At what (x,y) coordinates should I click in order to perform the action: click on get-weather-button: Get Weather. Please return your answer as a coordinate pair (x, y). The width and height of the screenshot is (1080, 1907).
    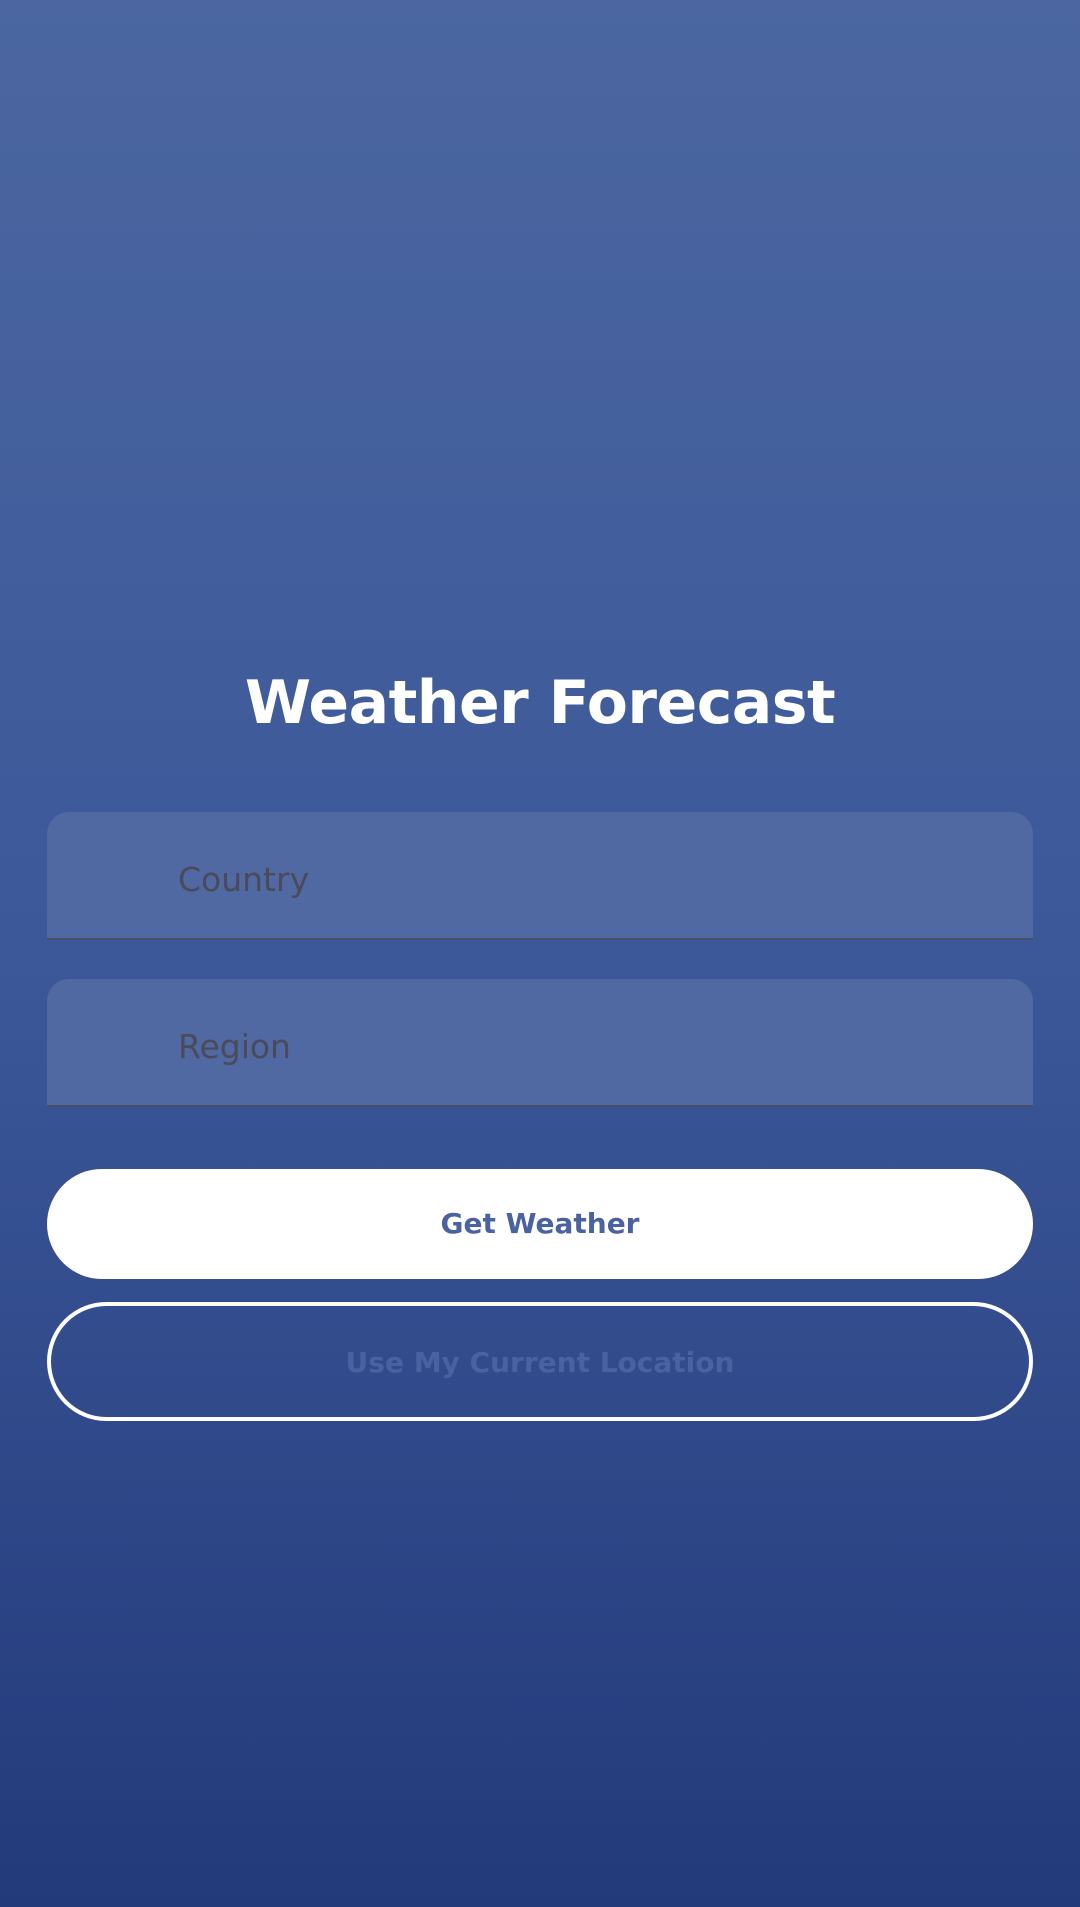
    Looking at the image, I should click on (540, 1224).